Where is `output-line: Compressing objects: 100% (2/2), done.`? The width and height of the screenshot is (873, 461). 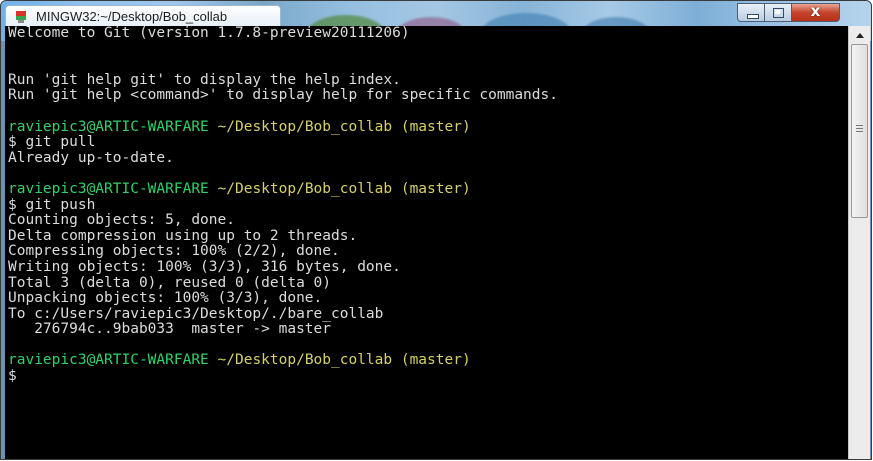
output-line: Compressing objects: 100% (2/2), done. is located at coordinates (174, 251).